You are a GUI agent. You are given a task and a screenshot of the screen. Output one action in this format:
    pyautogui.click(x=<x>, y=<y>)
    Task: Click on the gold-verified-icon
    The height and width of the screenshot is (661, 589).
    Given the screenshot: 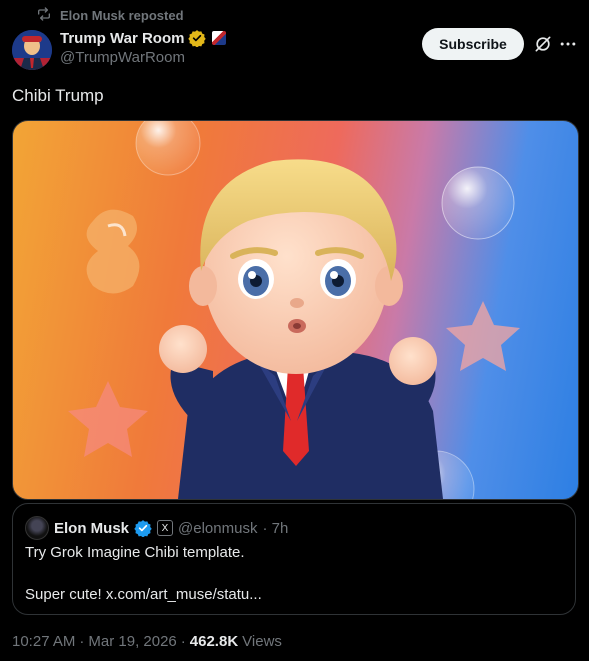 What is the action you would take?
    pyautogui.click(x=197, y=38)
    